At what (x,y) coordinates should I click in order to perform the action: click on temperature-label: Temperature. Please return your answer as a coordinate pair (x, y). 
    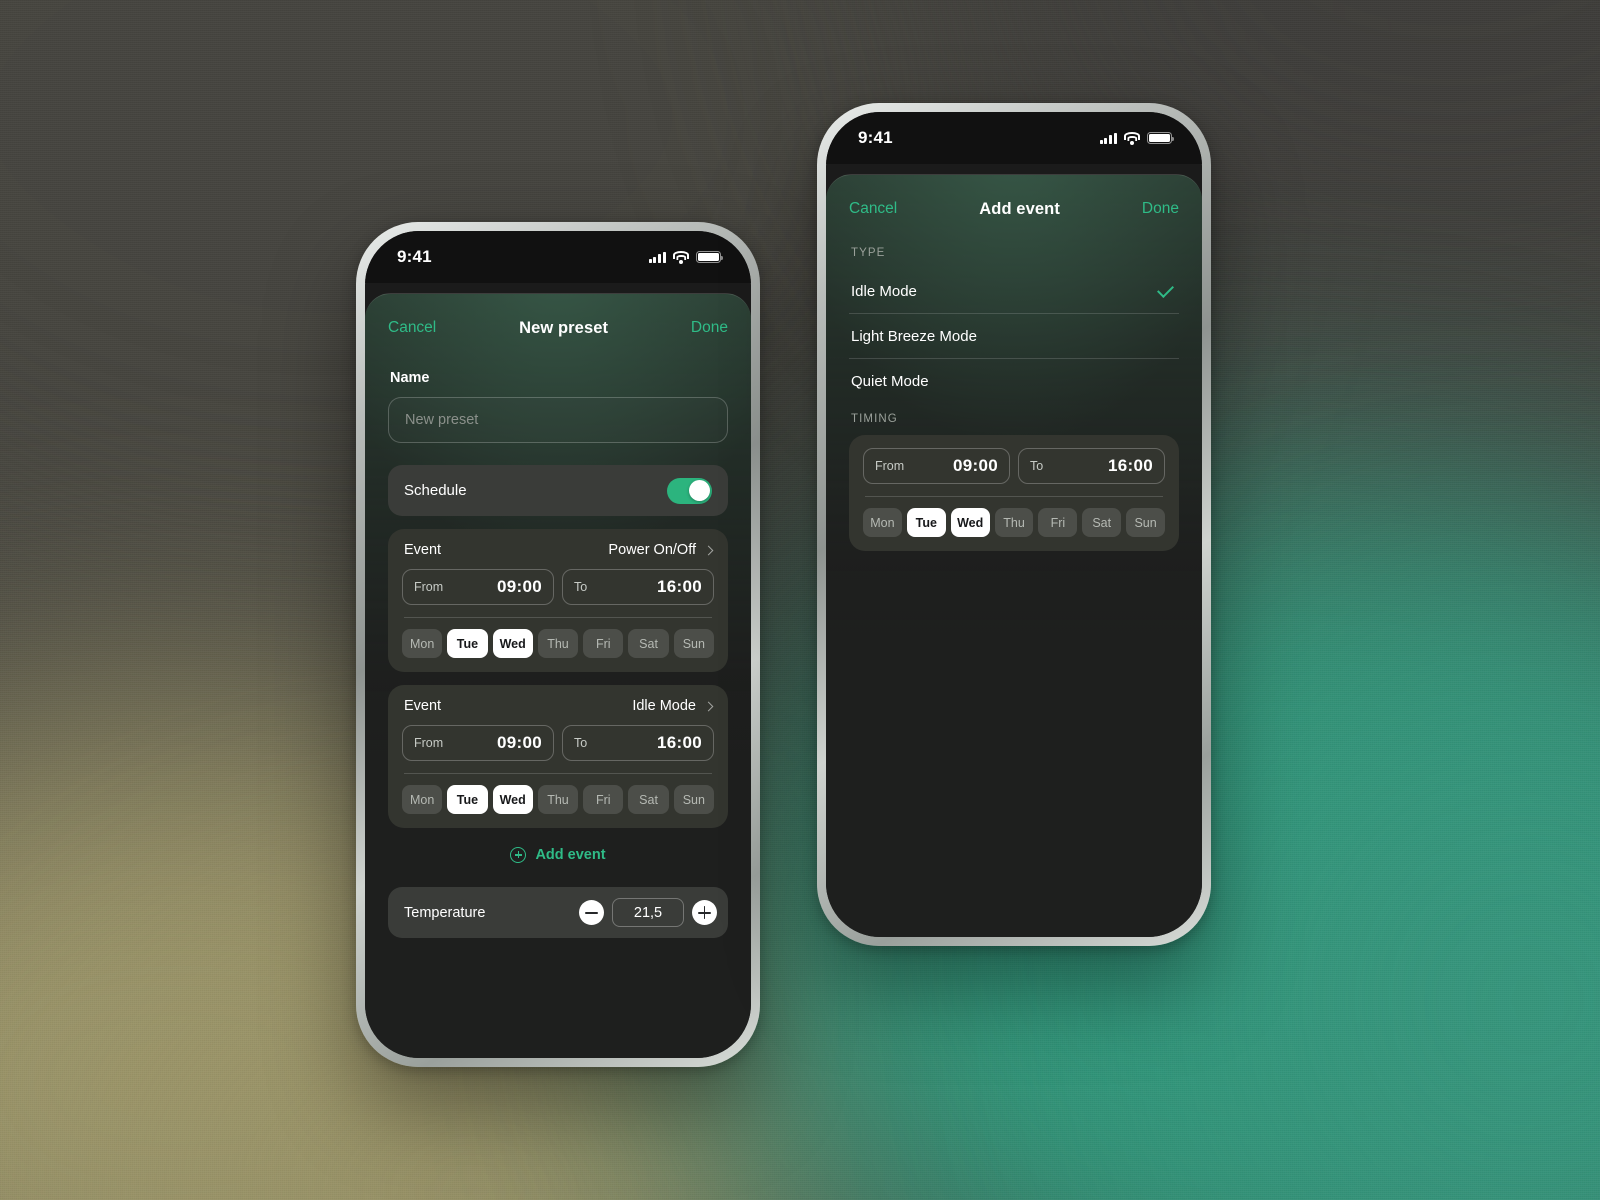
    Looking at the image, I should click on (445, 912).